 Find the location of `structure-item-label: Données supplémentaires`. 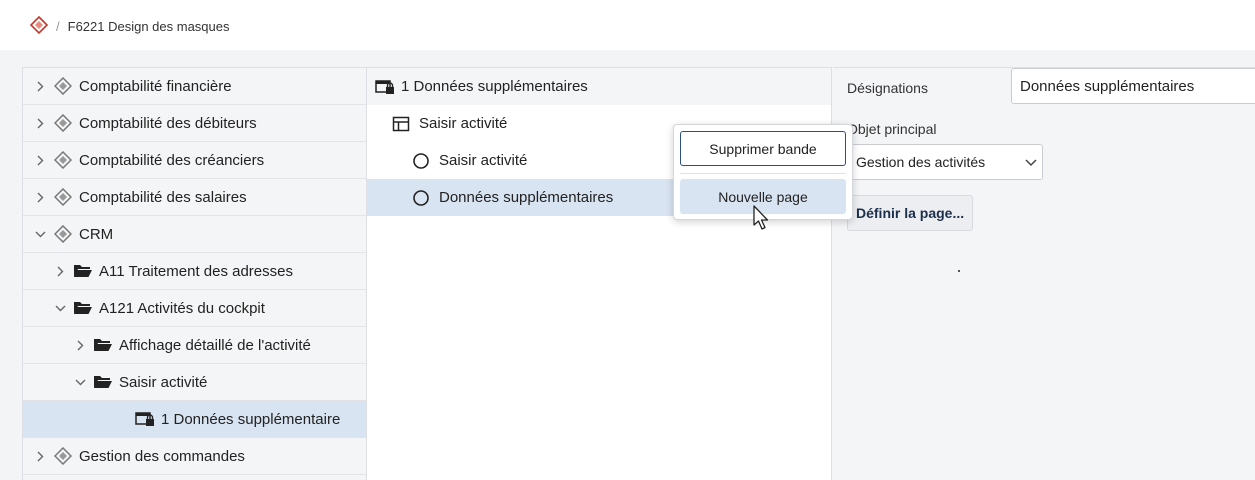

structure-item-label: Données supplémentaires is located at coordinates (526, 197).